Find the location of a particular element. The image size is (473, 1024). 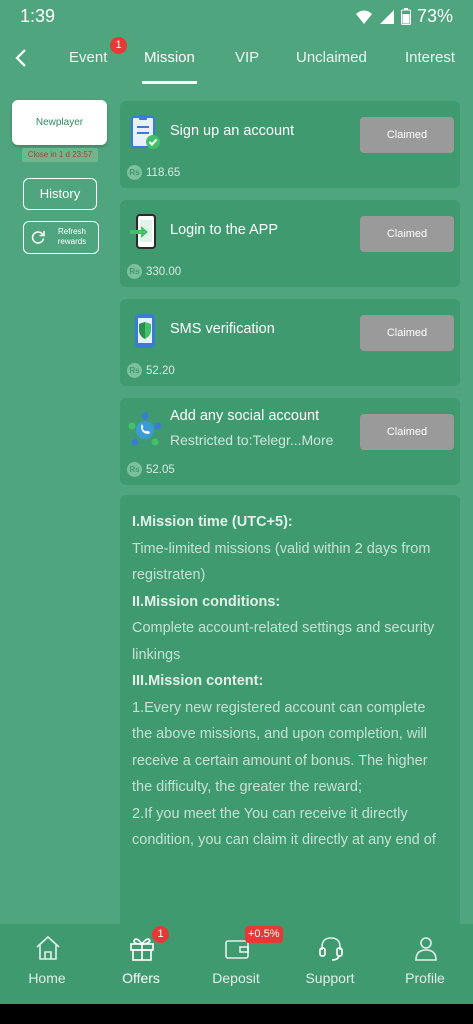

rules-heading-conditions: II.Mission conditions: is located at coordinates (206, 601).